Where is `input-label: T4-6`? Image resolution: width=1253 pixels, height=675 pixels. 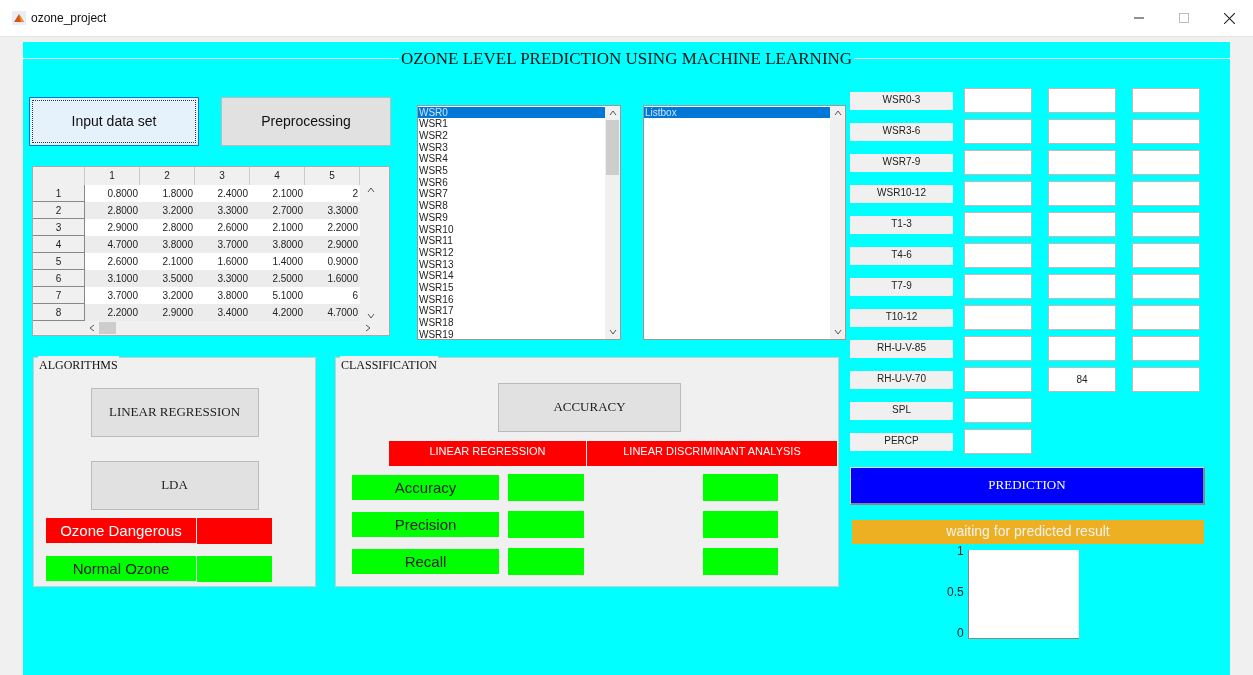 input-label: T4-6 is located at coordinates (901, 255).